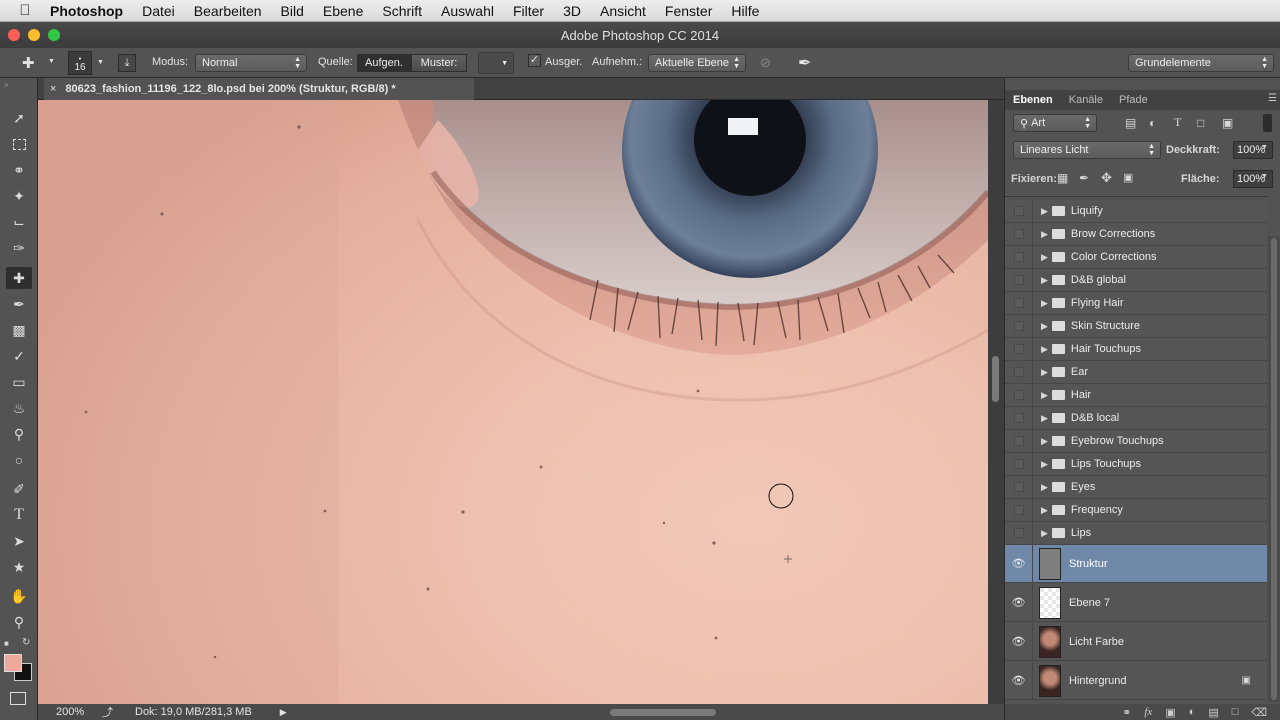 Image resolution: width=1280 pixels, height=720 pixels. Describe the element at coordinates (402, 11) in the screenshot. I see `menu-schrift: Schrift` at that location.